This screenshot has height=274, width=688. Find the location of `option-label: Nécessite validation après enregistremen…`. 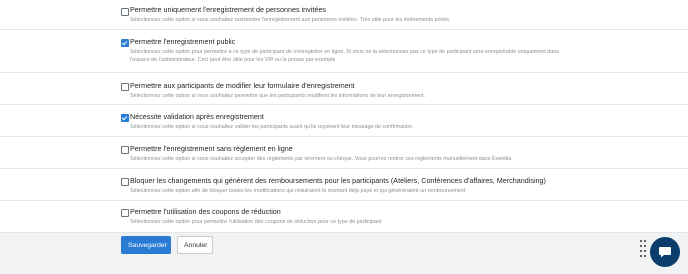

option-label: Nécessite validation après enregistremen… is located at coordinates (197, 116).